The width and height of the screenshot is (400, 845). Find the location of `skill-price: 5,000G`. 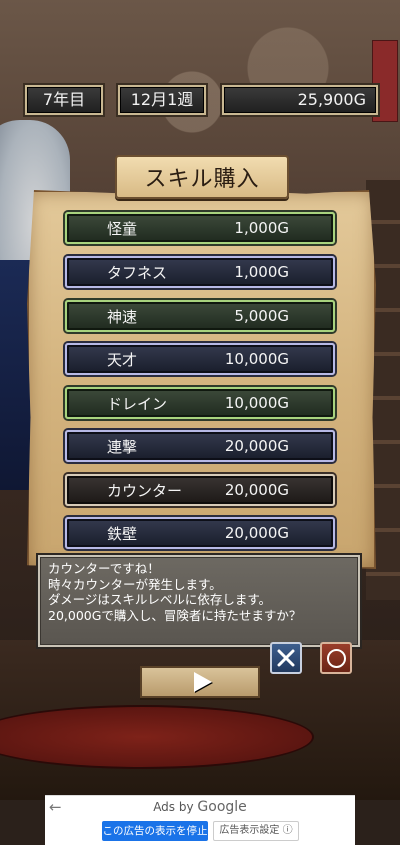

skill-price: 5,000G is located at coordinates (261, 316).